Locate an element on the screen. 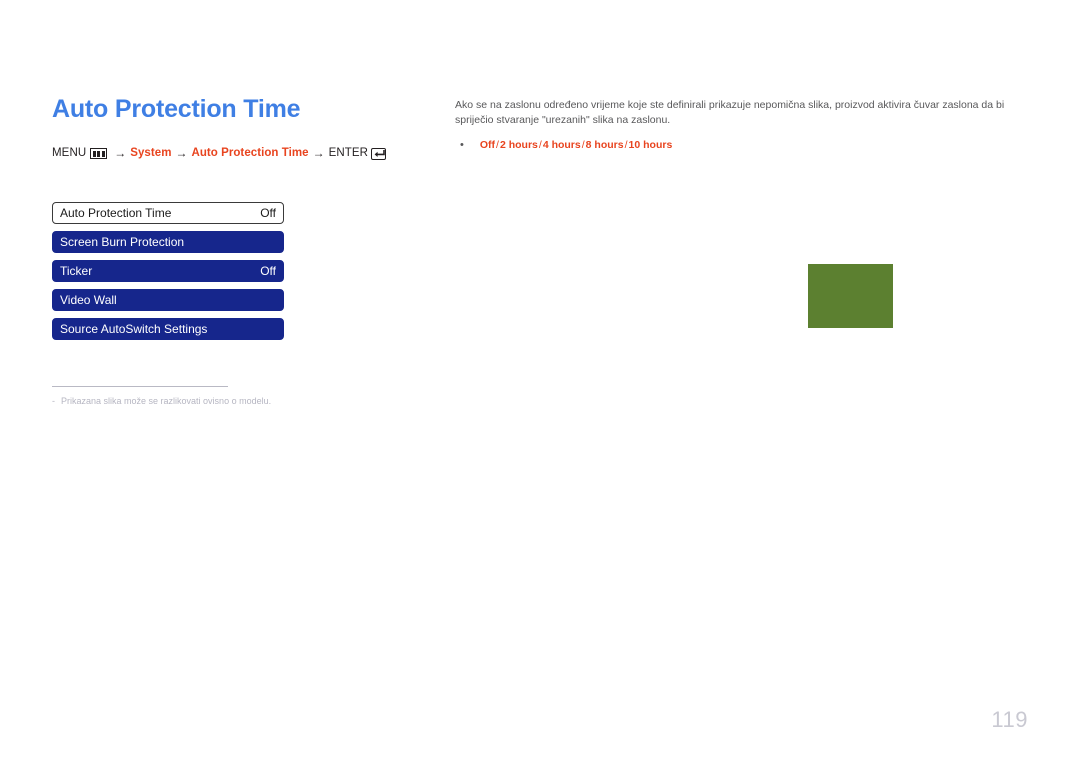 The image size is (1080, 763). option-value: 8 hours is located at coordinates (604, 145).